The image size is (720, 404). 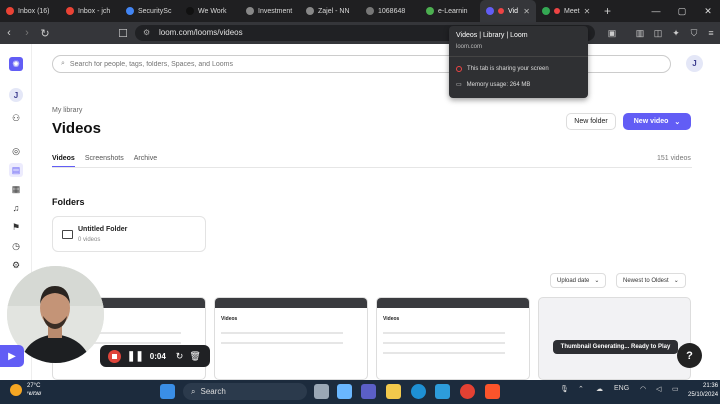 What do you see at coordinates (581, 389) in the screenshot?
I see `chevron-up-icon: ⌃` at bounding box center [581, 389].